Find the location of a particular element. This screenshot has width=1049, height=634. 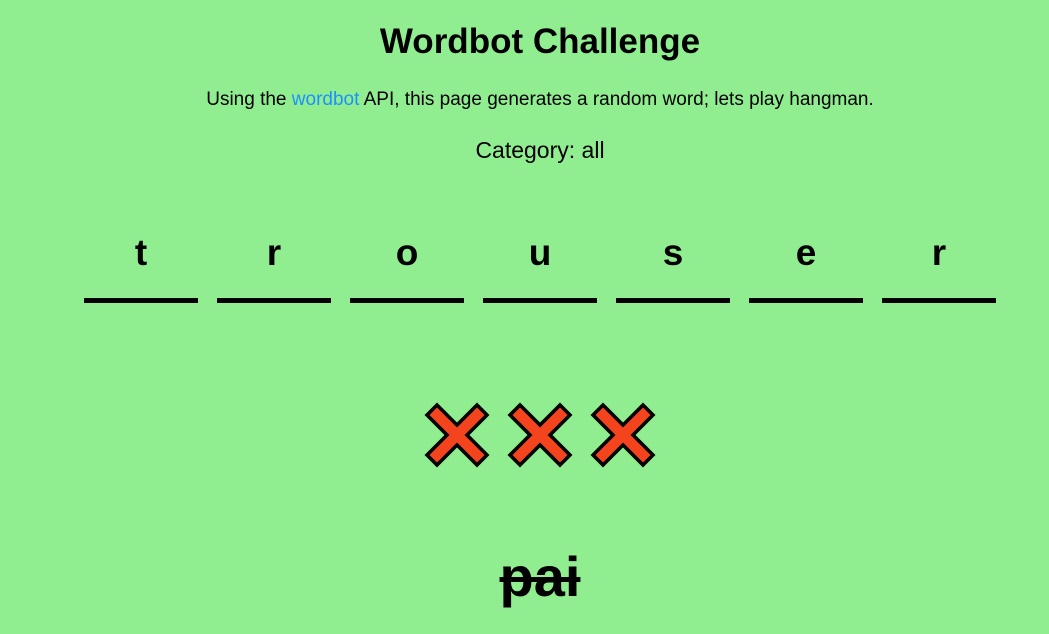

category-label: Category: is located at coordinates (528, 150).